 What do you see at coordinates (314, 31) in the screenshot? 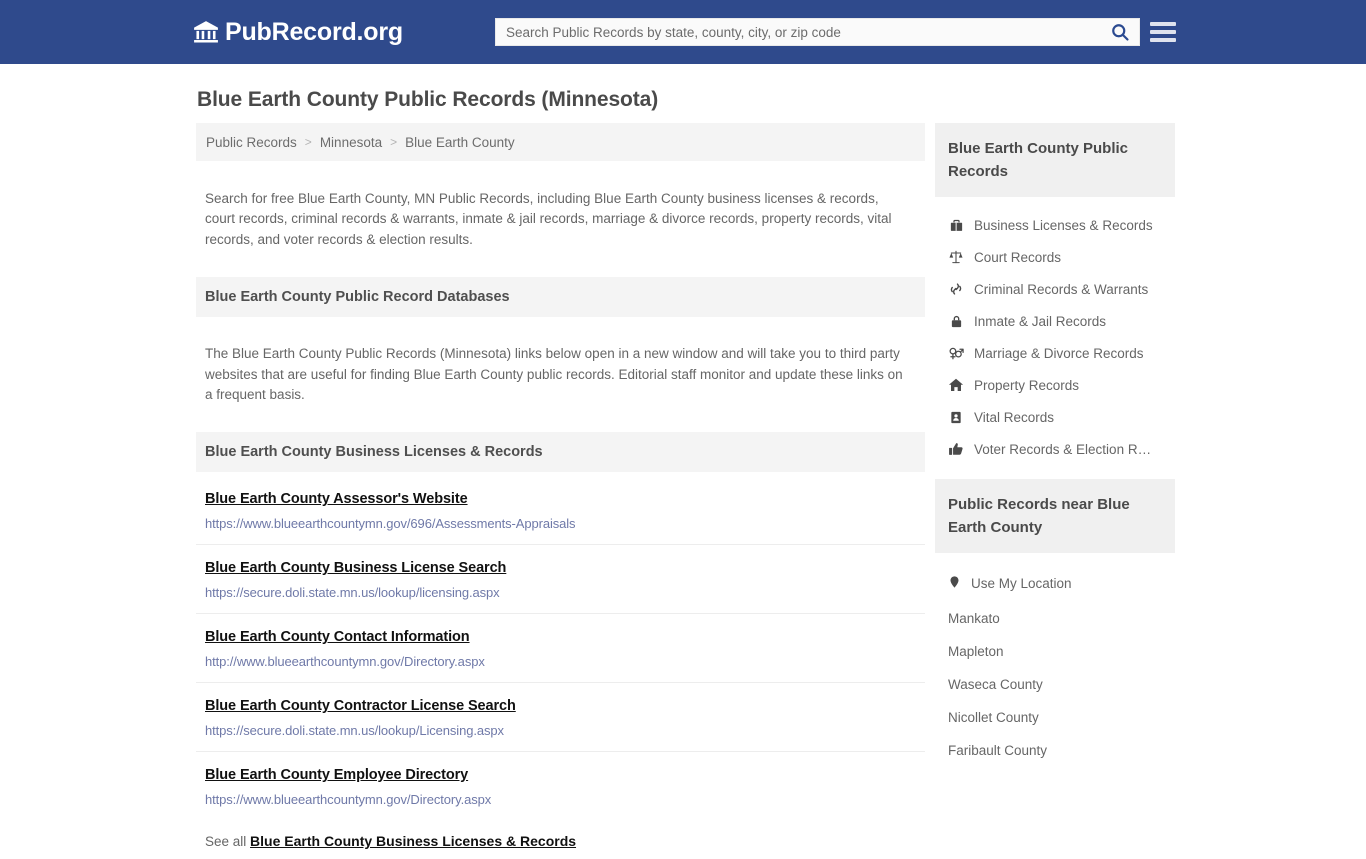
I see `site-logo-text: PubRecord.org` at bounding box center [314, 31].